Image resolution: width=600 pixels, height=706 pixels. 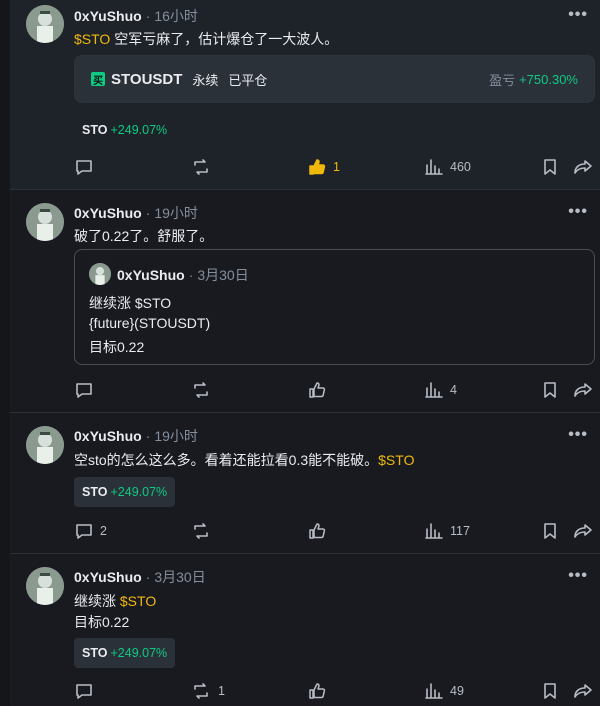 I want to click on post-text-body: 空sto的怎么这么多。看着还能拉看0.3能不能破。, so click(x=226, y=460).